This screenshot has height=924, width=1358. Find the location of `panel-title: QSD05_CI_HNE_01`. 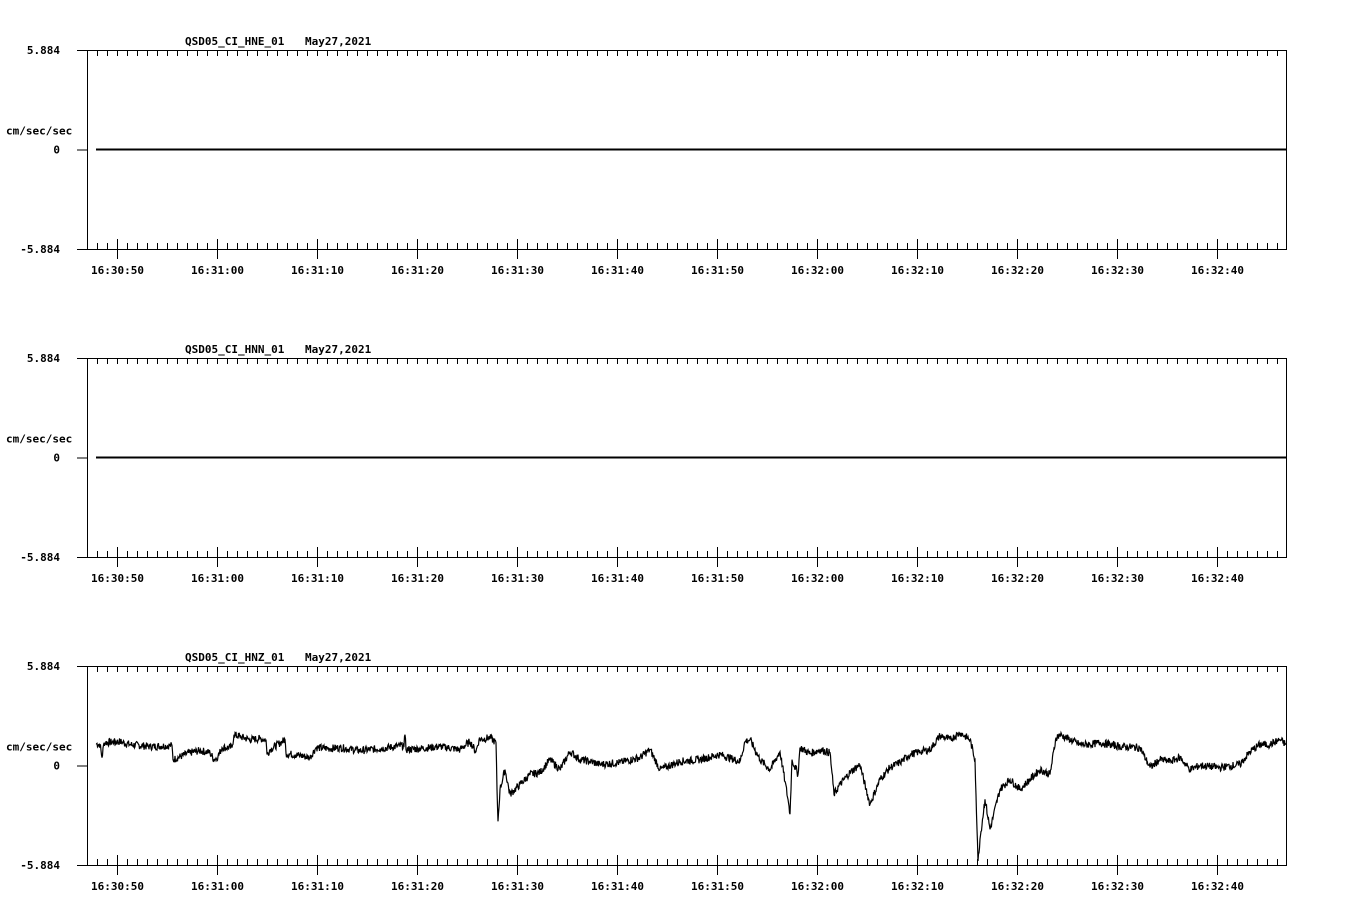

panel-title: QSD05_CI_HNE_01 is located at coordinates (235, 41).